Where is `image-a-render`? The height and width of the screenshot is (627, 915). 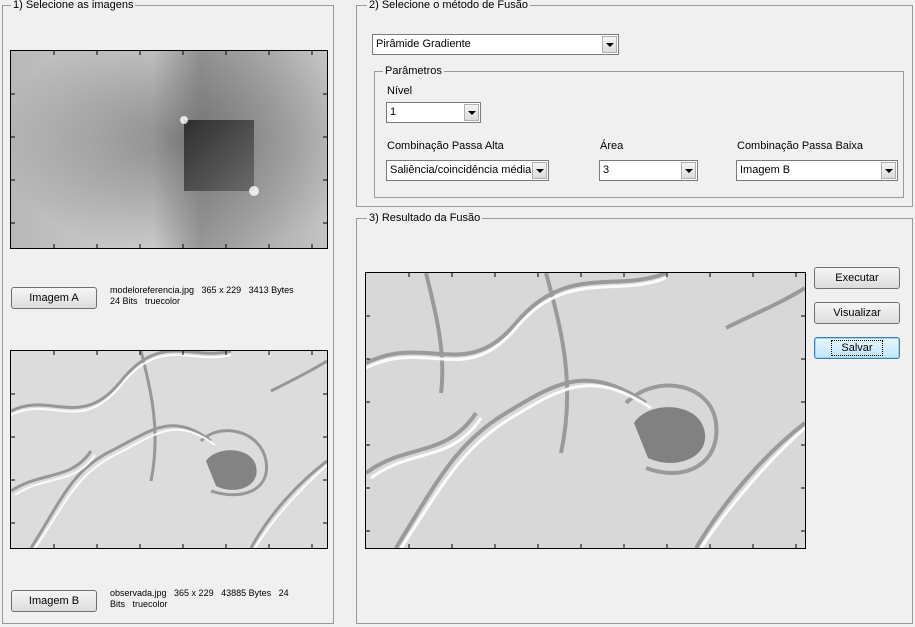 image-a-render is located at coordinates (169, 149).